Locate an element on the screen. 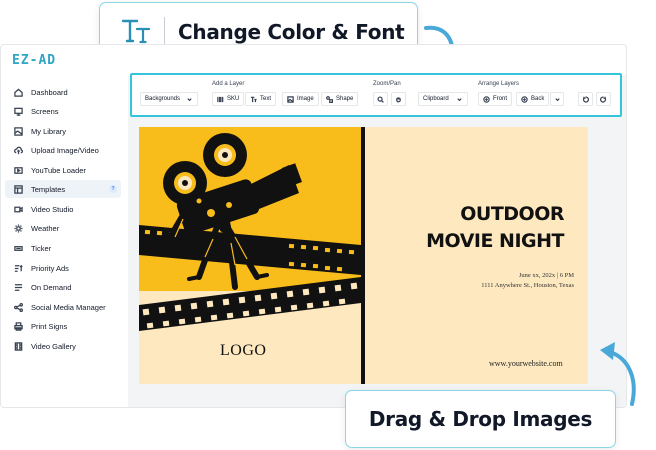  sidebar-item-priority-ads: Priority Ads is located at coordinates (63, 268).